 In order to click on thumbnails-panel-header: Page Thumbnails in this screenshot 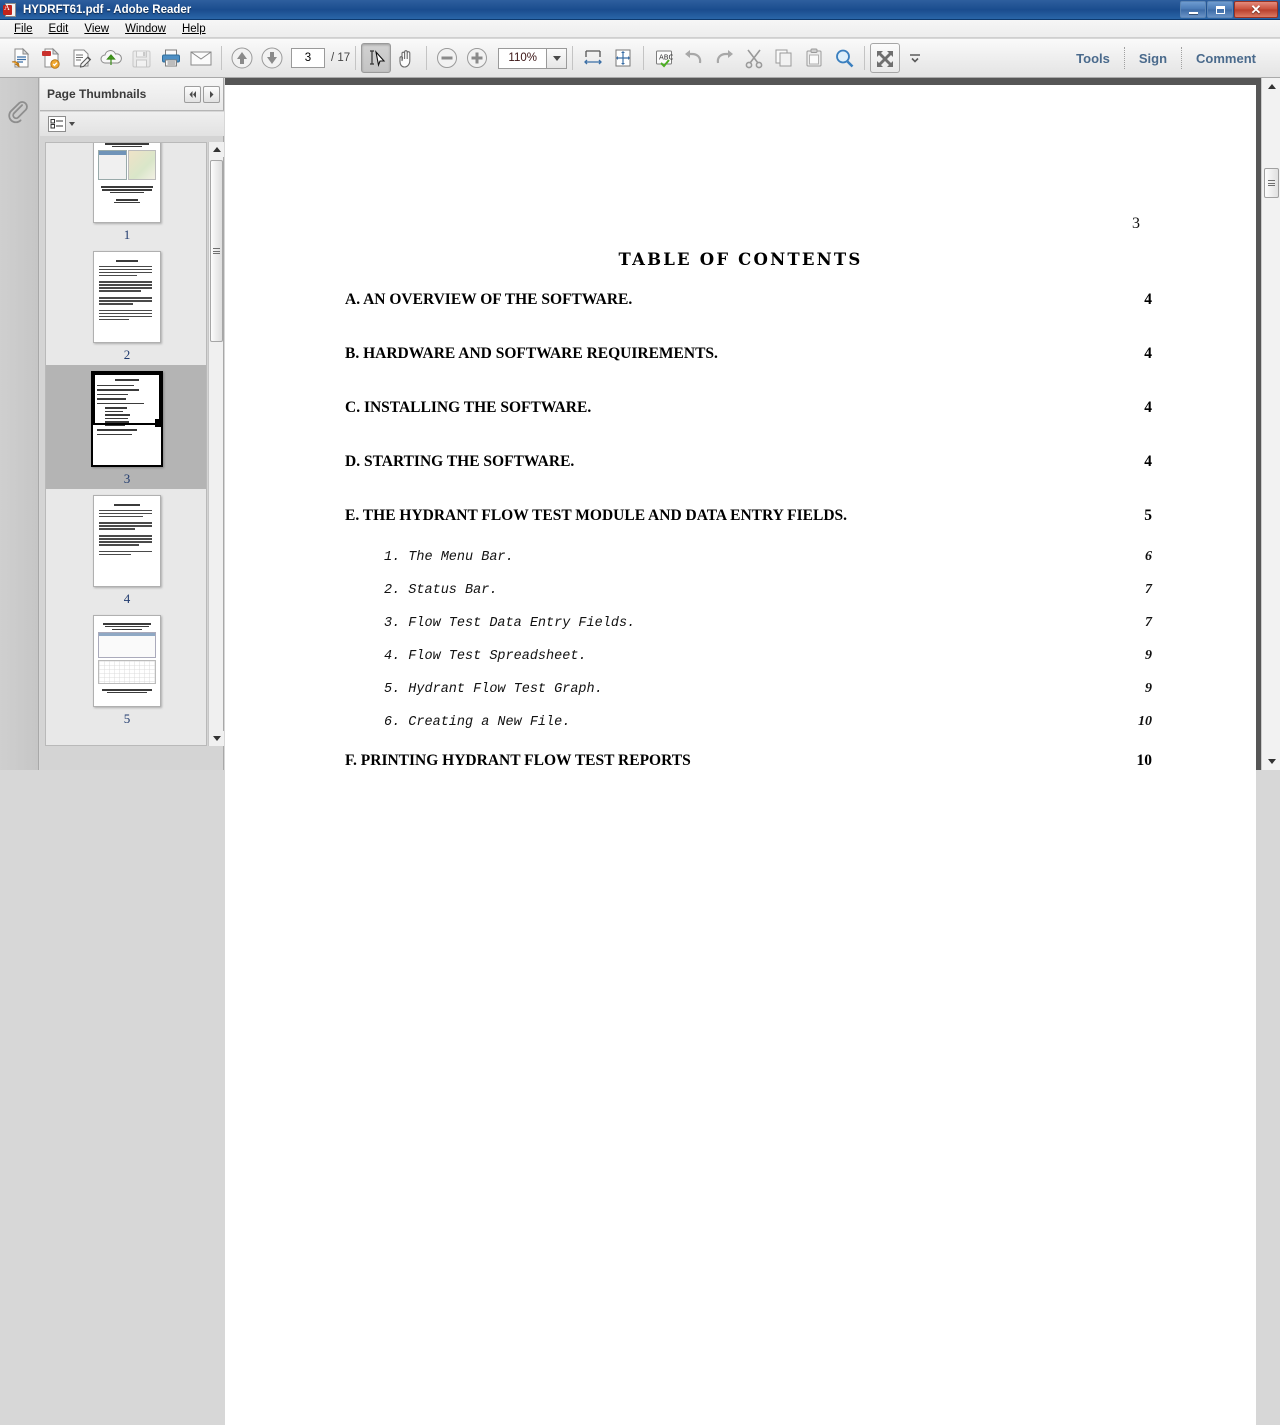, I will do `click(132, 94)`.